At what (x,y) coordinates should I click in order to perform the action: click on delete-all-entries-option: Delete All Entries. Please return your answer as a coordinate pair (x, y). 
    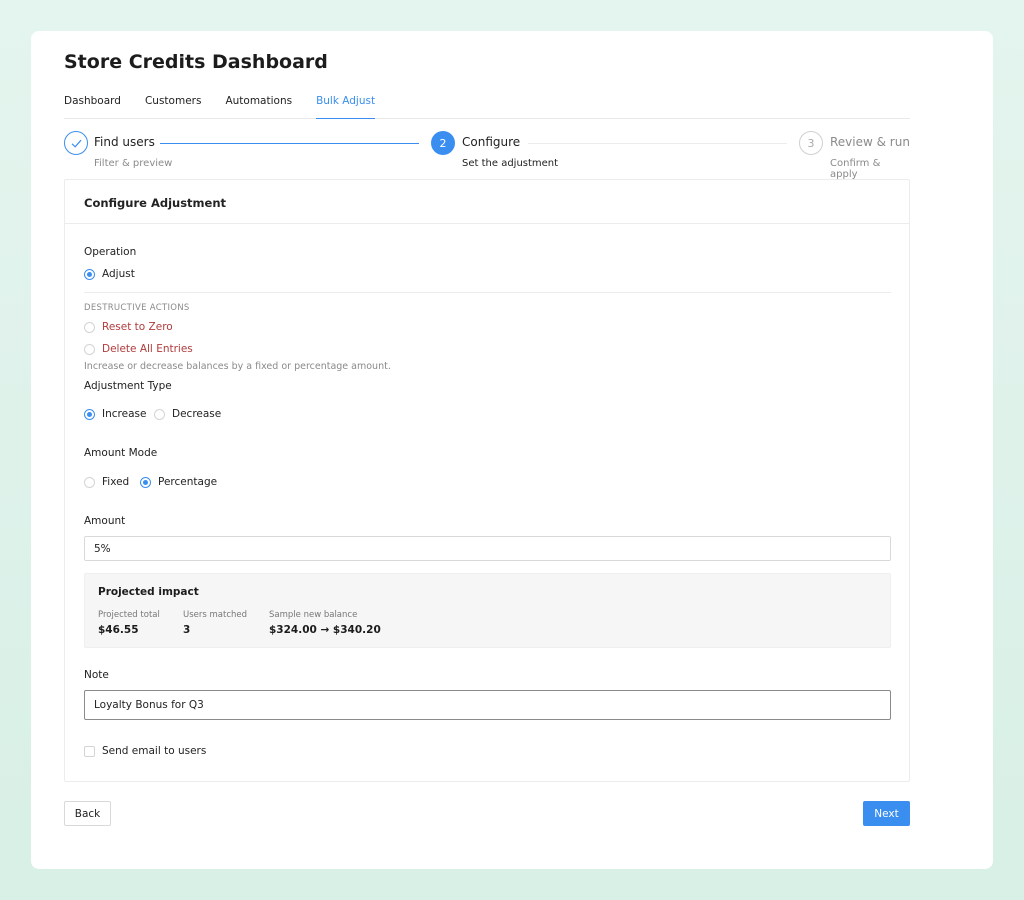
    Looking at the image, I should click on (138, 350).